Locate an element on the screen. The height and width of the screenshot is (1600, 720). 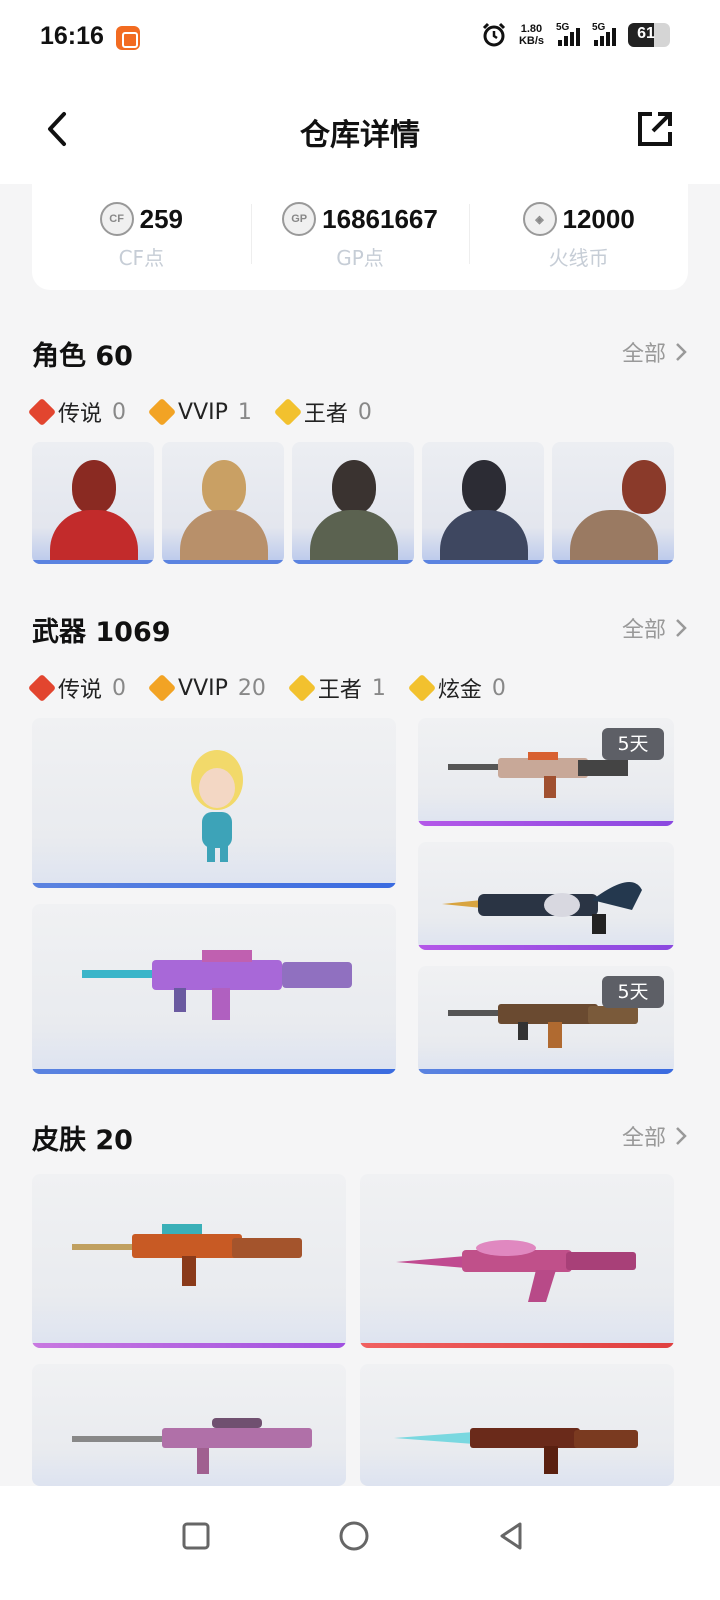
currency-card: CF 259 CF点 GP 16861667 GP点 ◈ 12000 火线币 is located at coordinates (360, 237).